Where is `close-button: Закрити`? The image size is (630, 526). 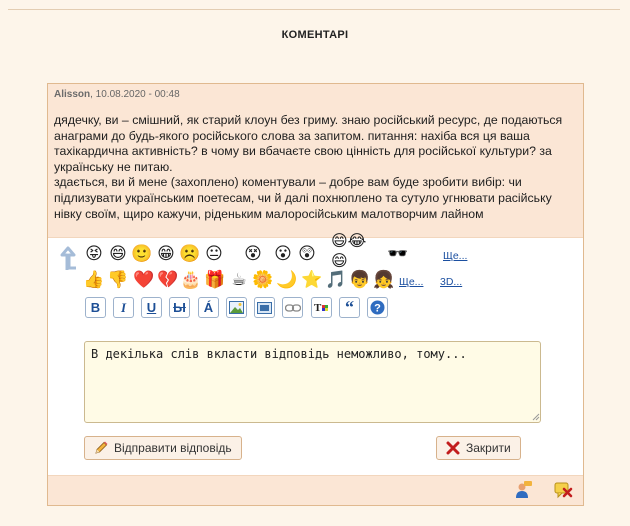
close-button: Закрити is located at coordinates (478, 448).